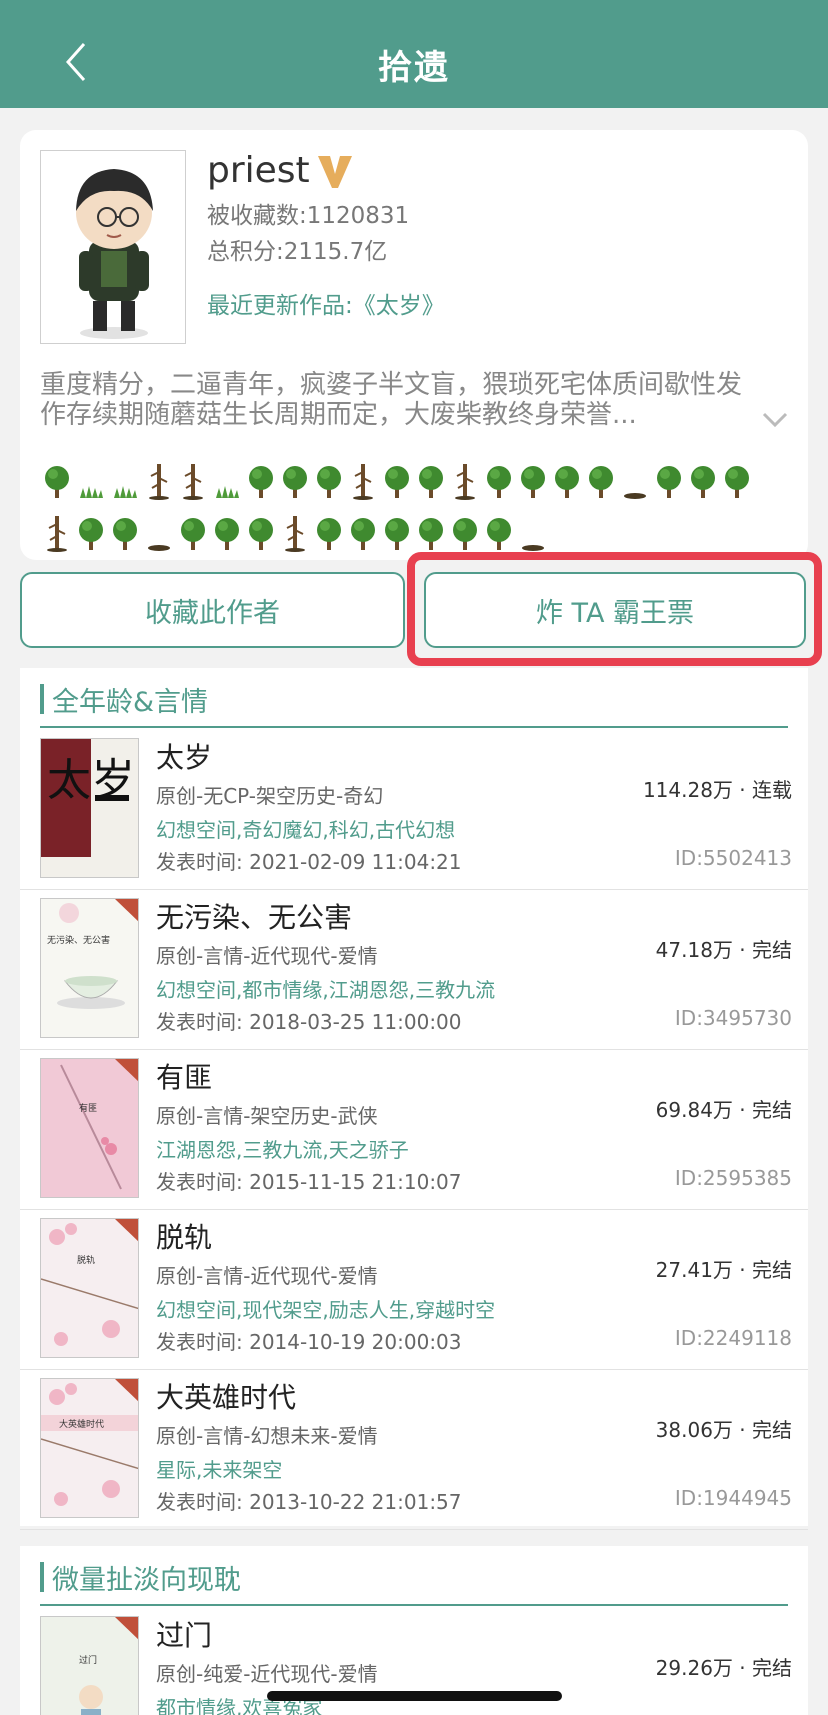  I want to click on author-name-text: priest, so click(258, 170).